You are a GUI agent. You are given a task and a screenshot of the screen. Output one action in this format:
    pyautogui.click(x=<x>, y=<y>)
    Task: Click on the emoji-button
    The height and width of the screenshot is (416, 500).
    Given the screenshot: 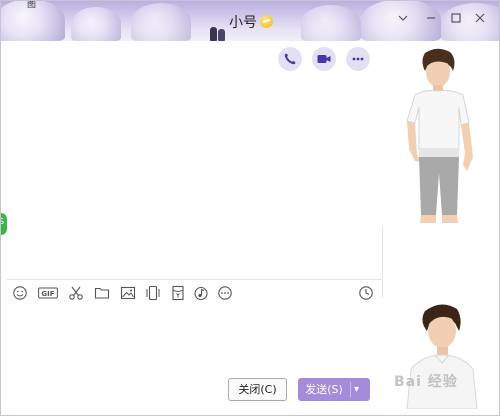 What is the action you would take?
    pyautogui.click(x=21, y=294)
    